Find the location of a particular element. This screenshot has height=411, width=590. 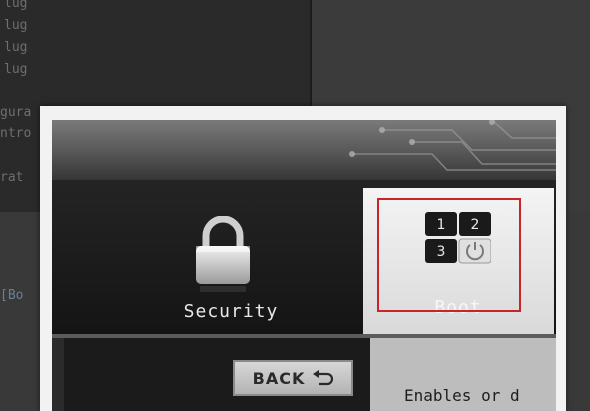

selection-highlight-box is located at coordinates (449, 255).